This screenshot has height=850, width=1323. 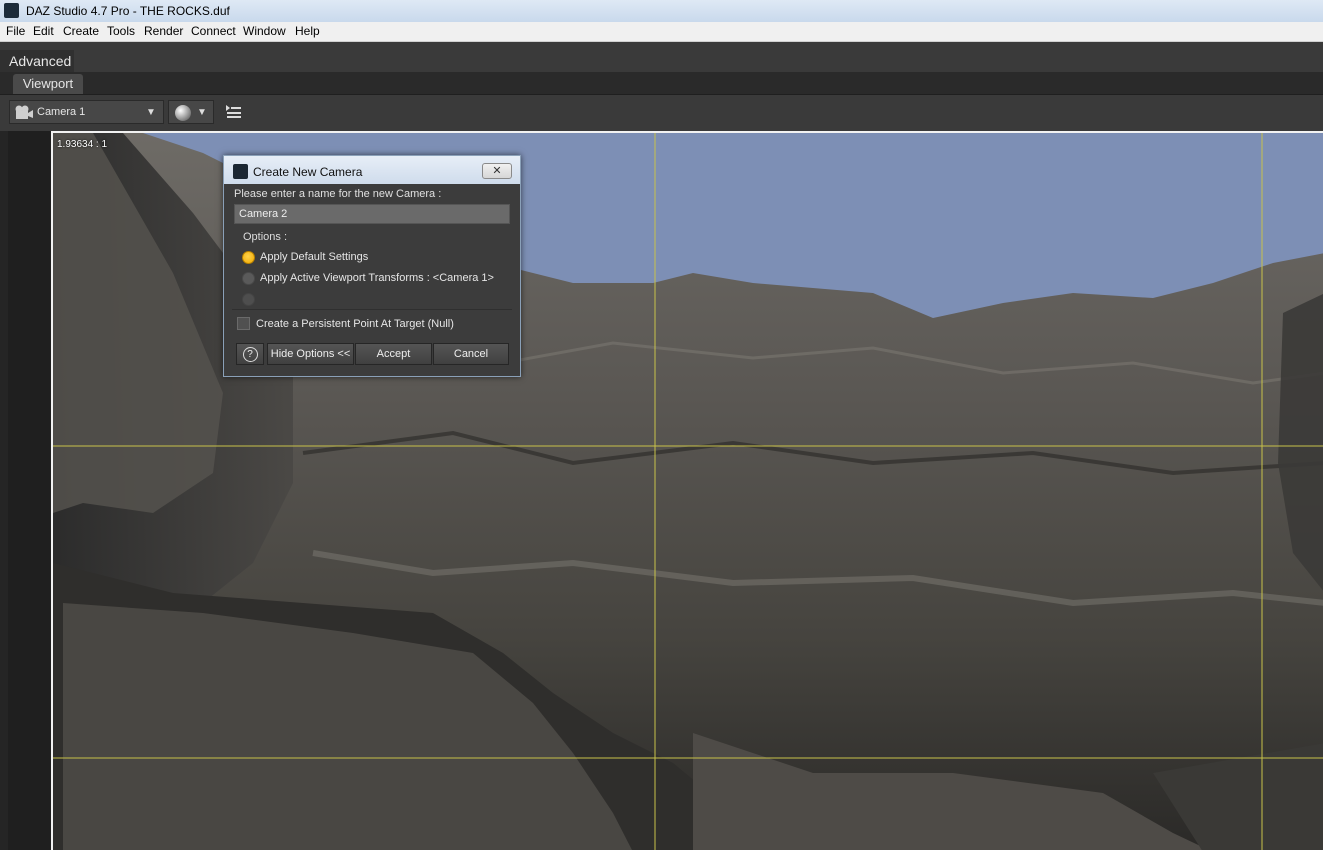 I want to click on menu-connect: Connect, so click(x=213, y=31).